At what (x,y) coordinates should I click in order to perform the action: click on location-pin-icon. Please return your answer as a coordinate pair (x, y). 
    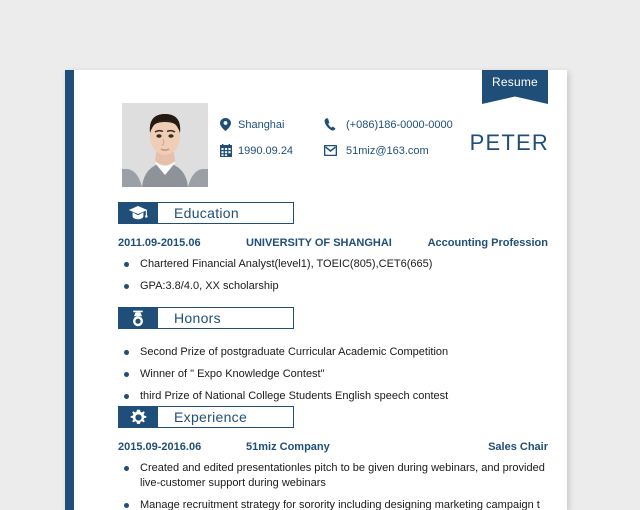
    Looking at the image, I should click on (229, 124).